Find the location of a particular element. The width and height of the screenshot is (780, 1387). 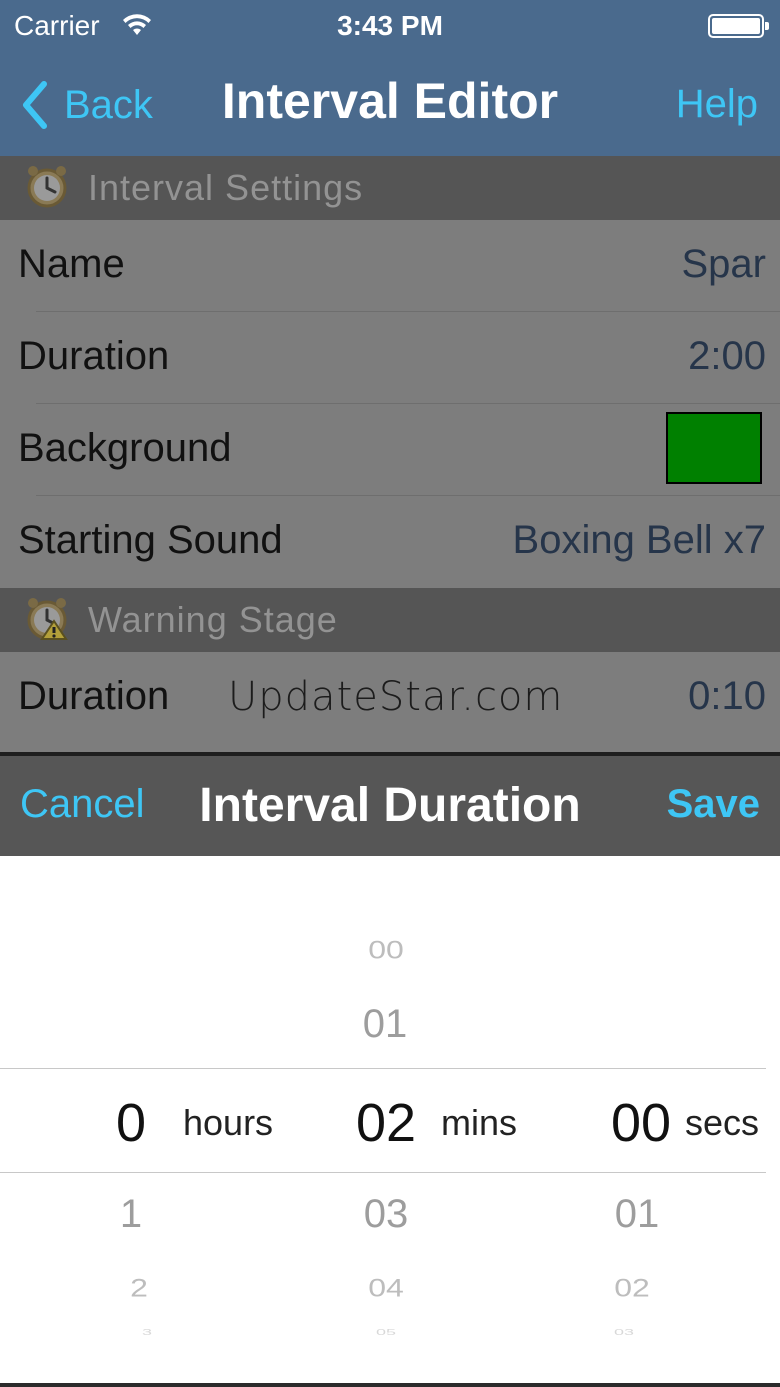

row-value: 2:00 is located at coordinates (727, 356).